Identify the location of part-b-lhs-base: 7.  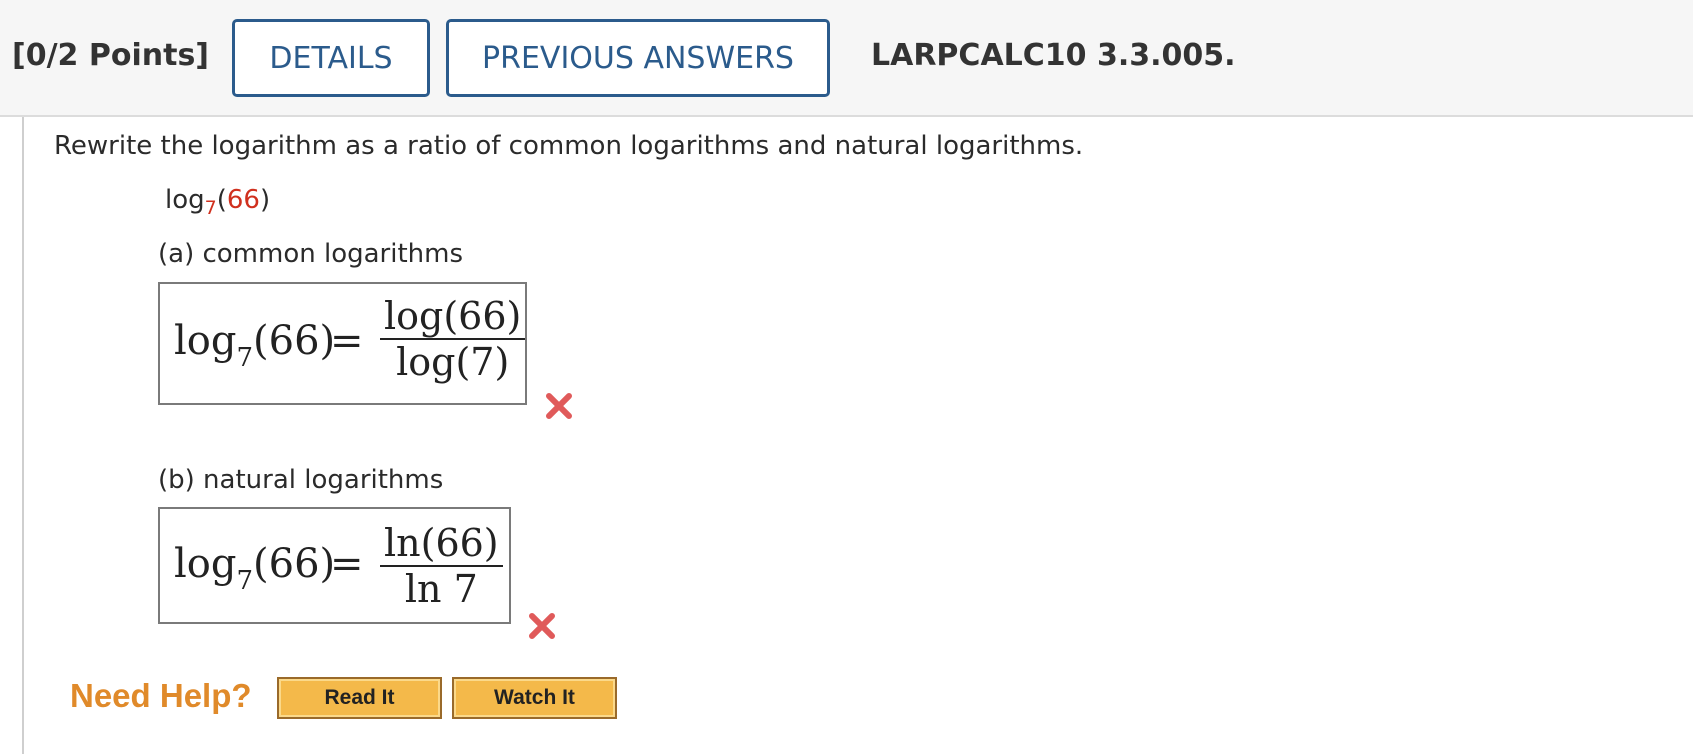
(245, 581).